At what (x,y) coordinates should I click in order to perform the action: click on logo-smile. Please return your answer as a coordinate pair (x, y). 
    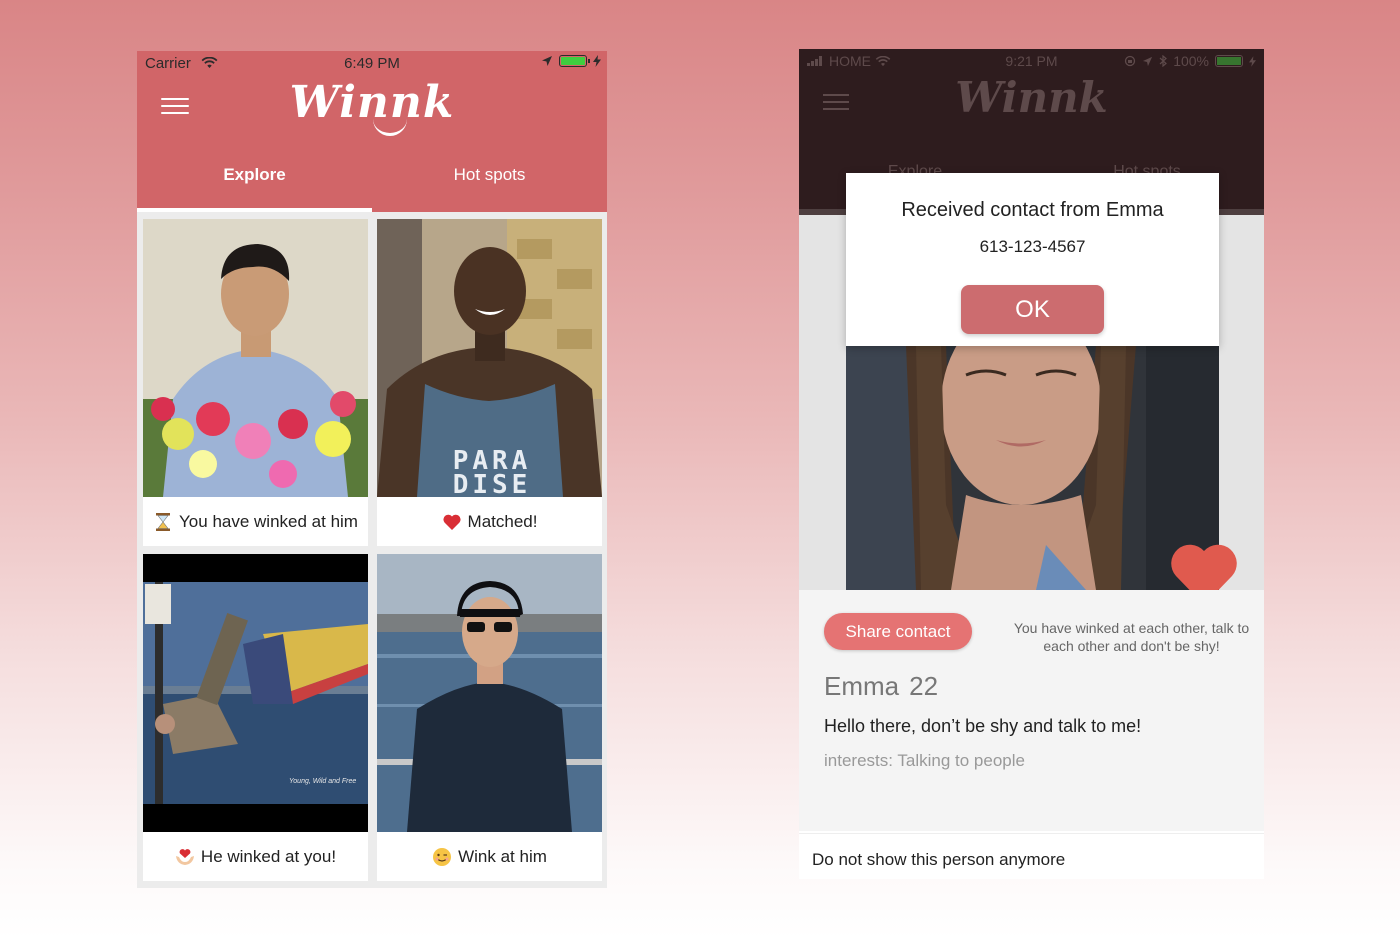
    Looking at the image, I should click on (390, 126).